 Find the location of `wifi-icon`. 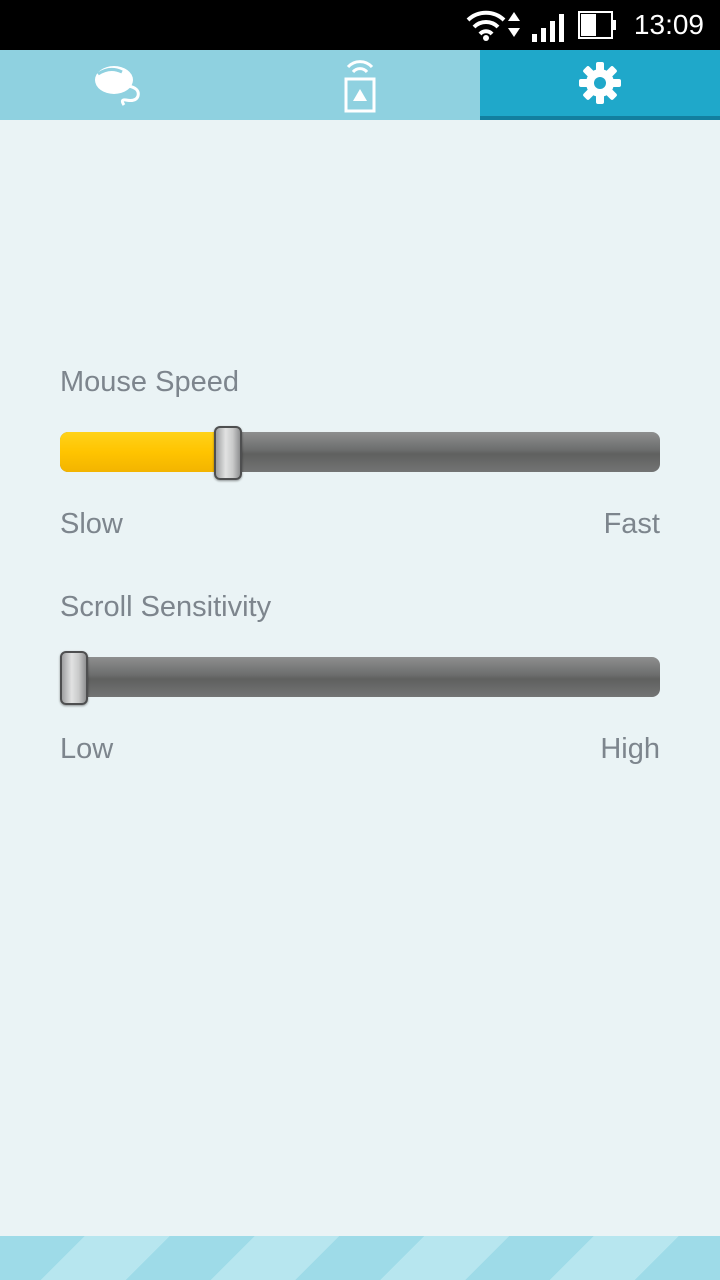

wifi-icon is located at coordinates (486, 25).